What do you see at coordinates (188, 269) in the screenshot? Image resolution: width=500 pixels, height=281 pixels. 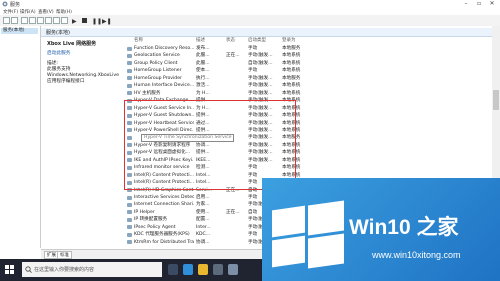 I see `edge-icon` at bounding box center [188, 269].